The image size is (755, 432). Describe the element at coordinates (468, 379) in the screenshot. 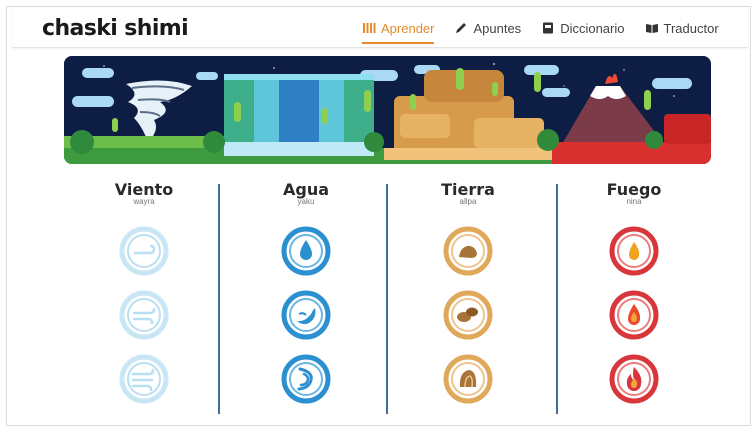

I see `mountain-rock-icon` at that location.